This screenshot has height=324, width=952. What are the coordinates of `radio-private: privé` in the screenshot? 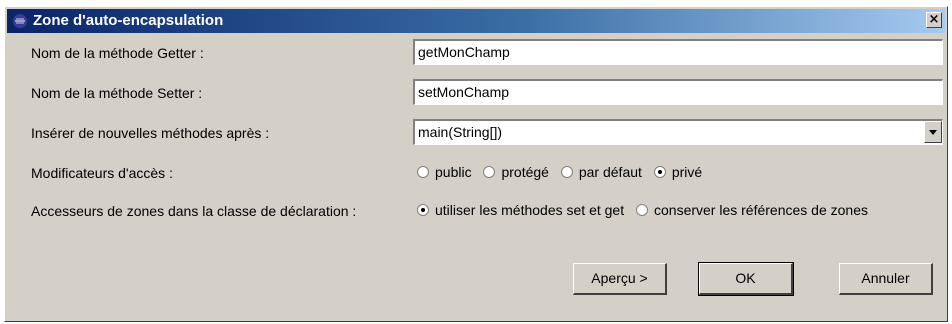 It's located at (678, 172).